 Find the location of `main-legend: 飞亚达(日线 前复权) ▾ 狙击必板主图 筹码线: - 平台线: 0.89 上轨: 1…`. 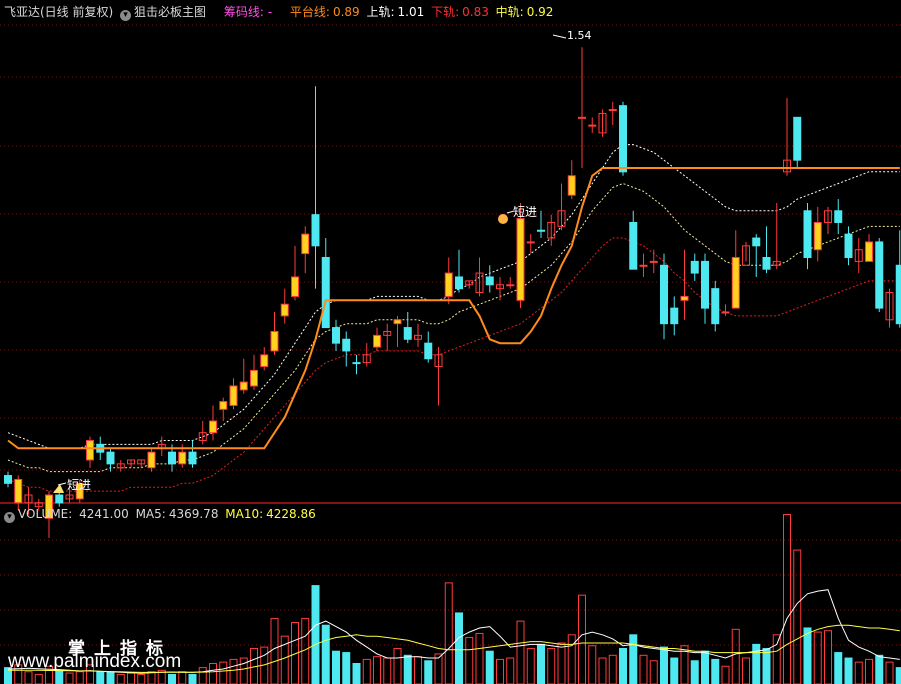

main-legend: 飞亚达(日线 前复权) ▾ 狙击必板主图 筹码线: - 平台线: 0.89 上轨: 1… is located at coordinates (280, 13).